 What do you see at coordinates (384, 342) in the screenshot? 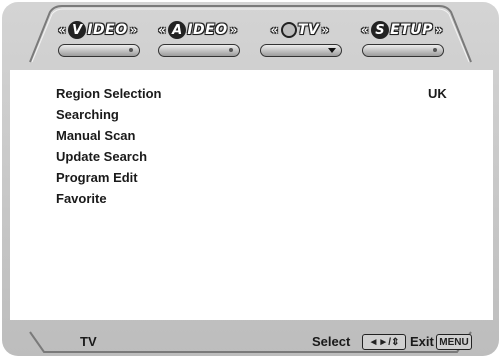
I see `select-keys-badge: ◄►/⇕` at bounding box center [384, 342].